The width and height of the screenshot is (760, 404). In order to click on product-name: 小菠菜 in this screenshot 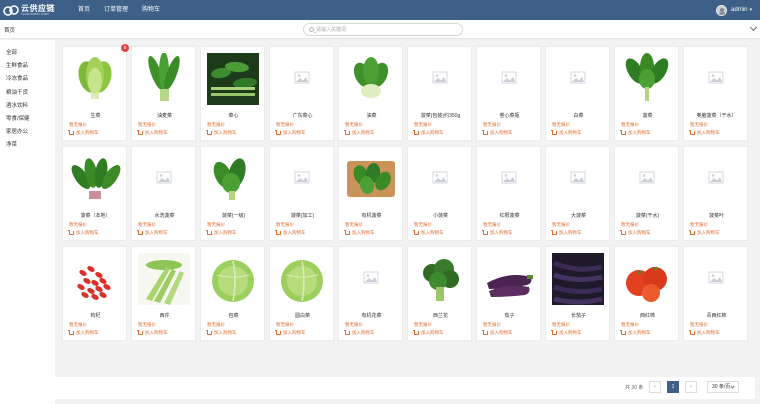, I will do `click(440, 215)`.